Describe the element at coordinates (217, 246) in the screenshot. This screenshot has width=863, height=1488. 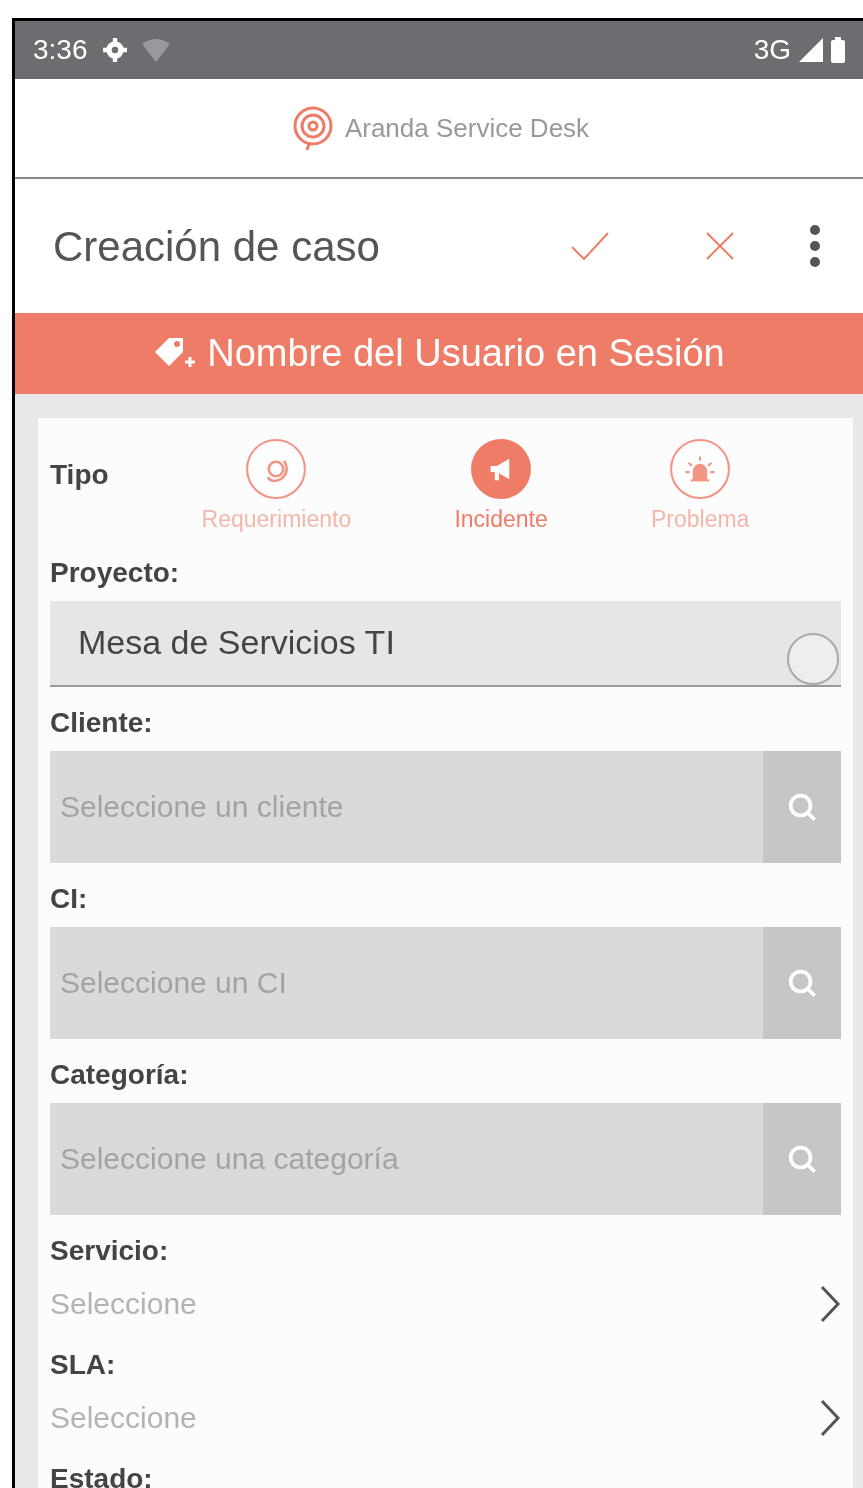
I see `page-title: Creación de caso` at that location.